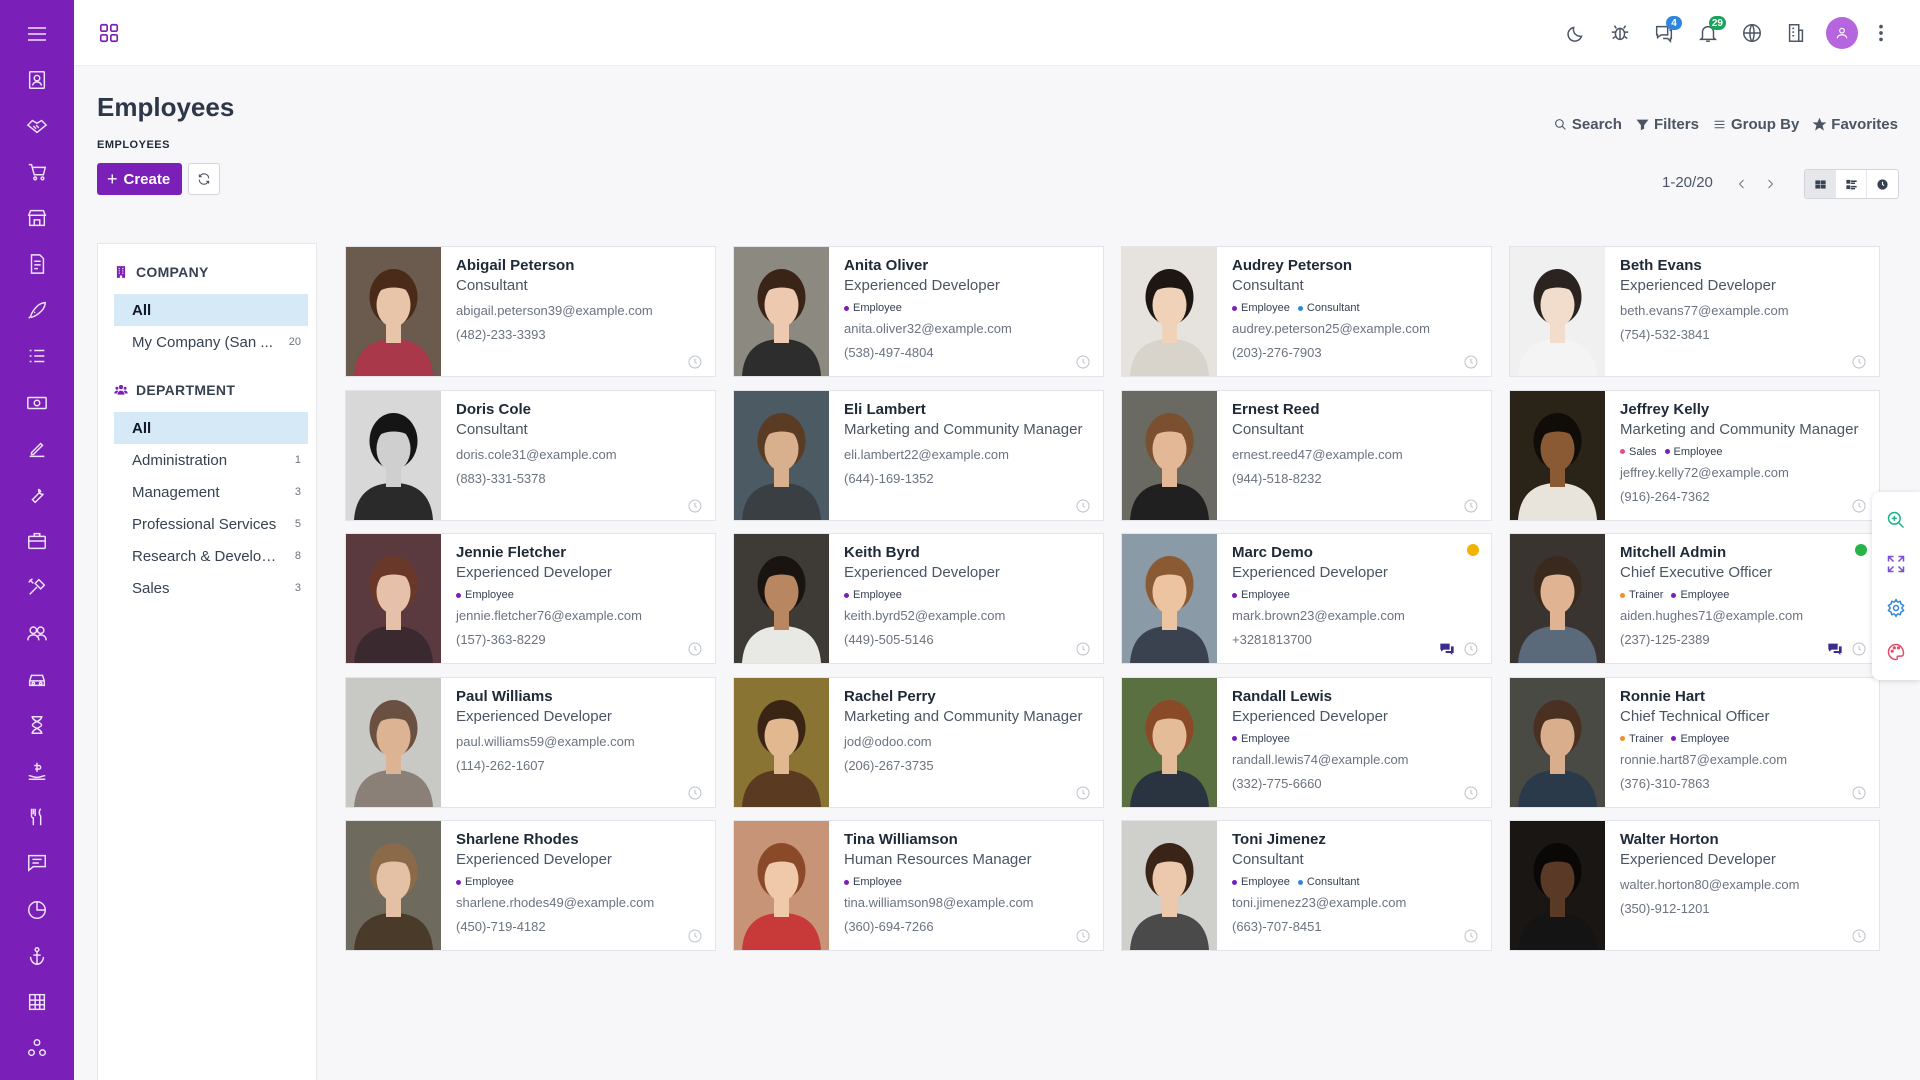 The height and width of the screenshot is (1080, 1920). I want to click on employee-name: Rachel Perry, so click(973, 697).